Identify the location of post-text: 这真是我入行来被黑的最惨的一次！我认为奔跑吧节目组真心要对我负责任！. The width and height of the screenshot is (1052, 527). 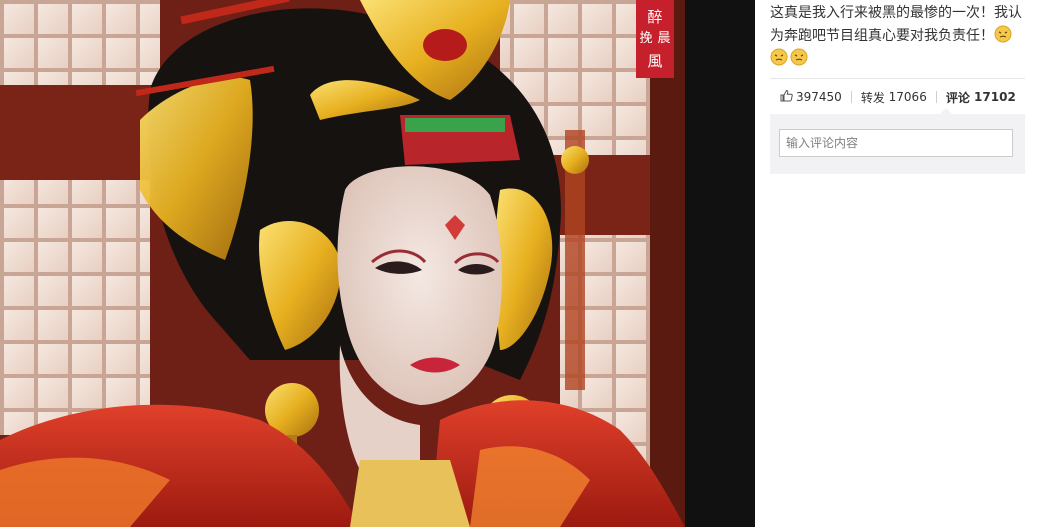
(896, 24).